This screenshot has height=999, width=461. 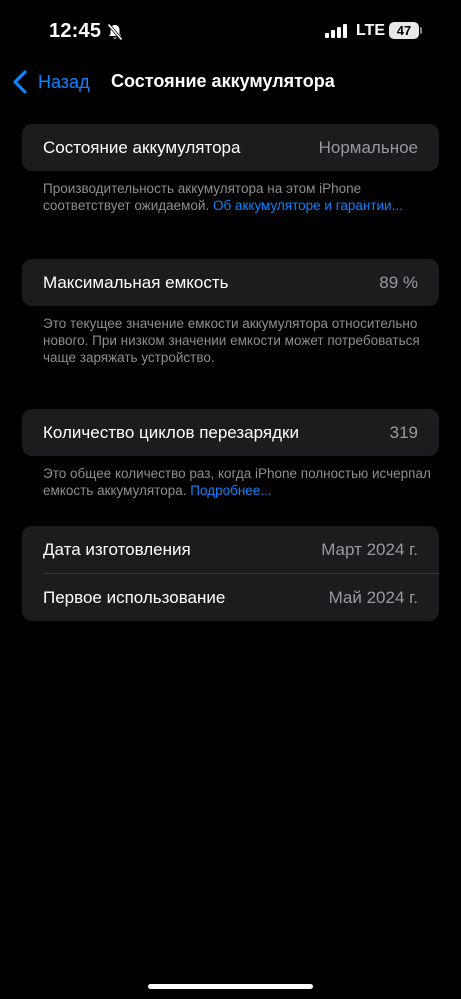 What do you see at coordinates (403, 432) in the screenshot?
I see `cycles-value: 319` at bounding box center [403, 432].